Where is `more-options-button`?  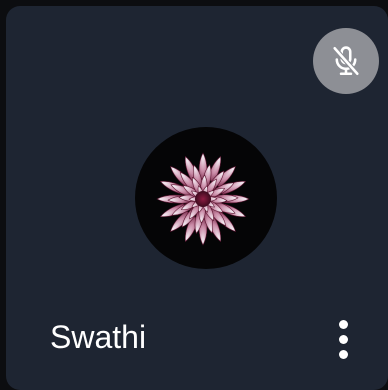
more-options-button is located at coordinates (343, 339).